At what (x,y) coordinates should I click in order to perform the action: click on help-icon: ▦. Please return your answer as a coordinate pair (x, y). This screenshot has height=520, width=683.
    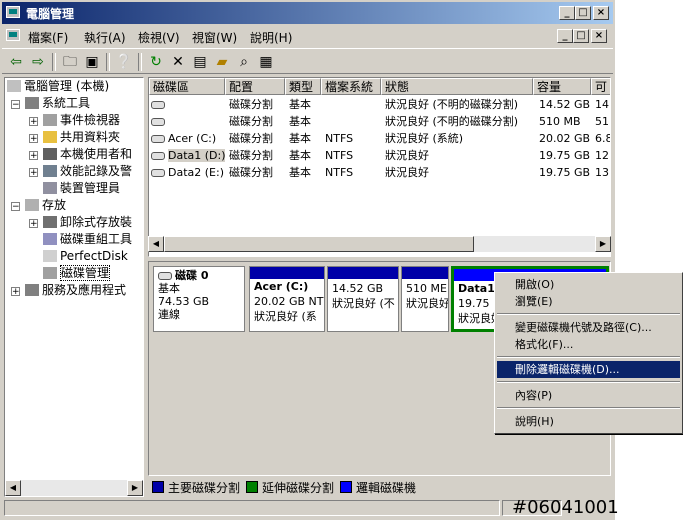
    Looking at the image, I should click on (266, 62).